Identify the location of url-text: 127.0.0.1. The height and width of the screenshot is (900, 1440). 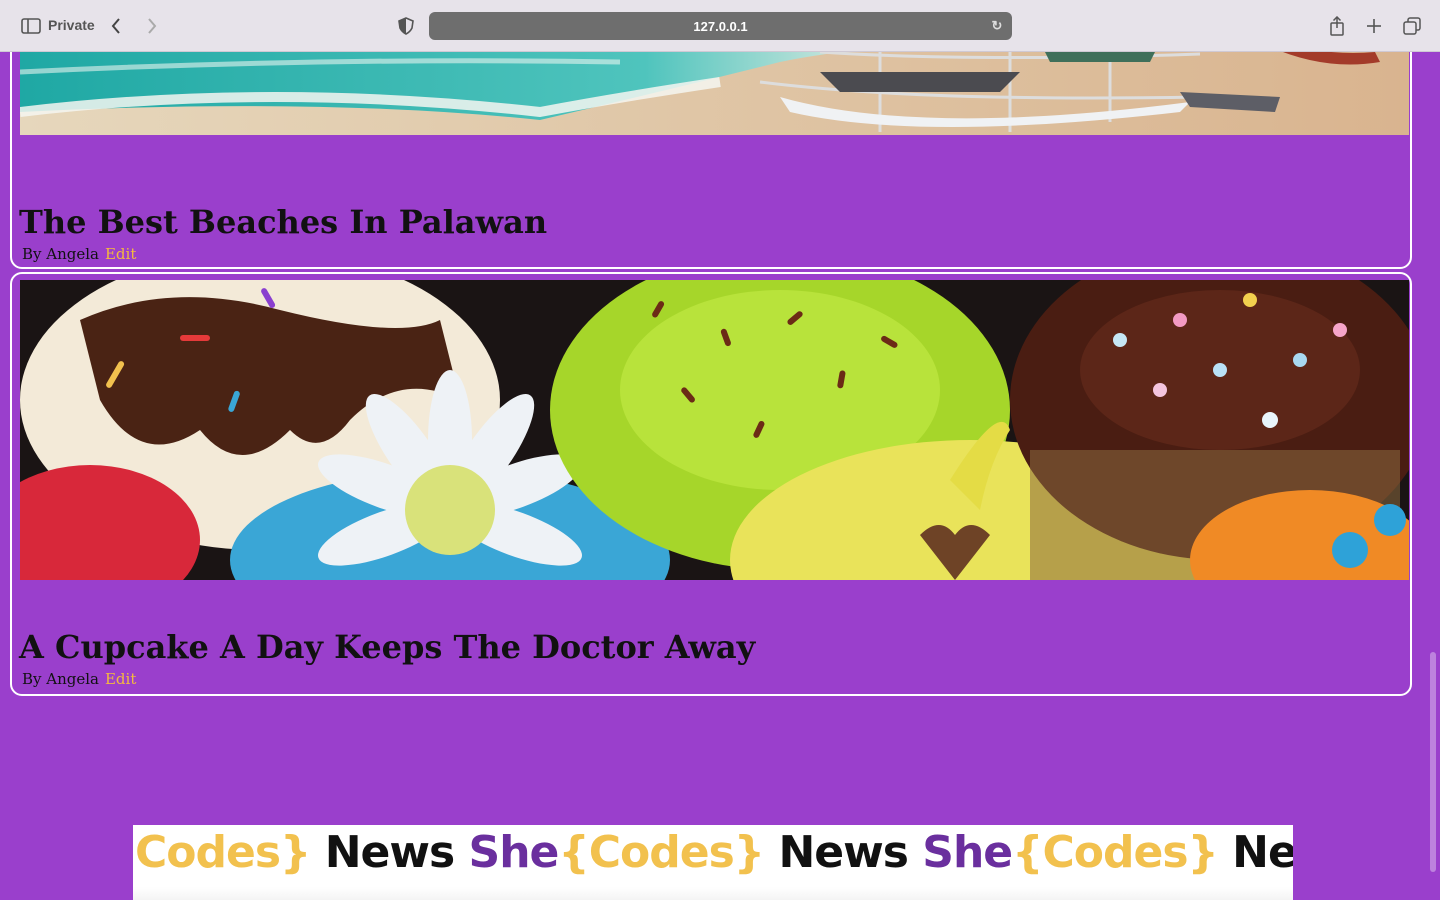
(720, 26).